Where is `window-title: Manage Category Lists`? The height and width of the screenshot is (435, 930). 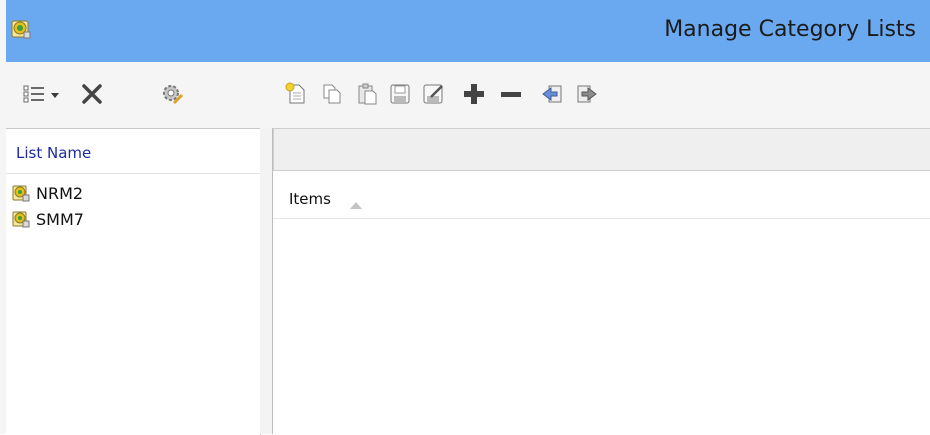 window-title: Manage Category Lists is located at coordinates (790, 29).